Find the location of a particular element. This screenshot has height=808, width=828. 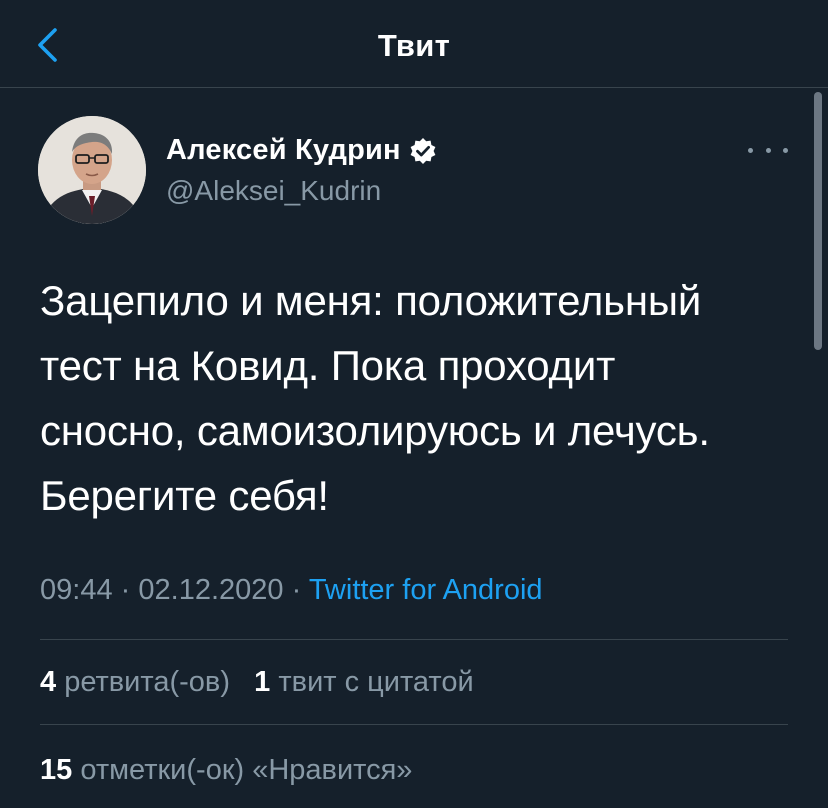

tweet-text-line: сносно, самоизолируюсь и лечусь. is located at coordinates (375, 430).